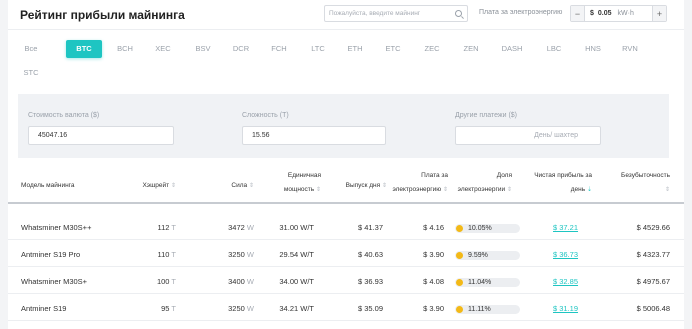  What do you see at coordinates (84, 49) in the screenshot?
I see `tab-btc: BTC` at bounding box center [84, 49].